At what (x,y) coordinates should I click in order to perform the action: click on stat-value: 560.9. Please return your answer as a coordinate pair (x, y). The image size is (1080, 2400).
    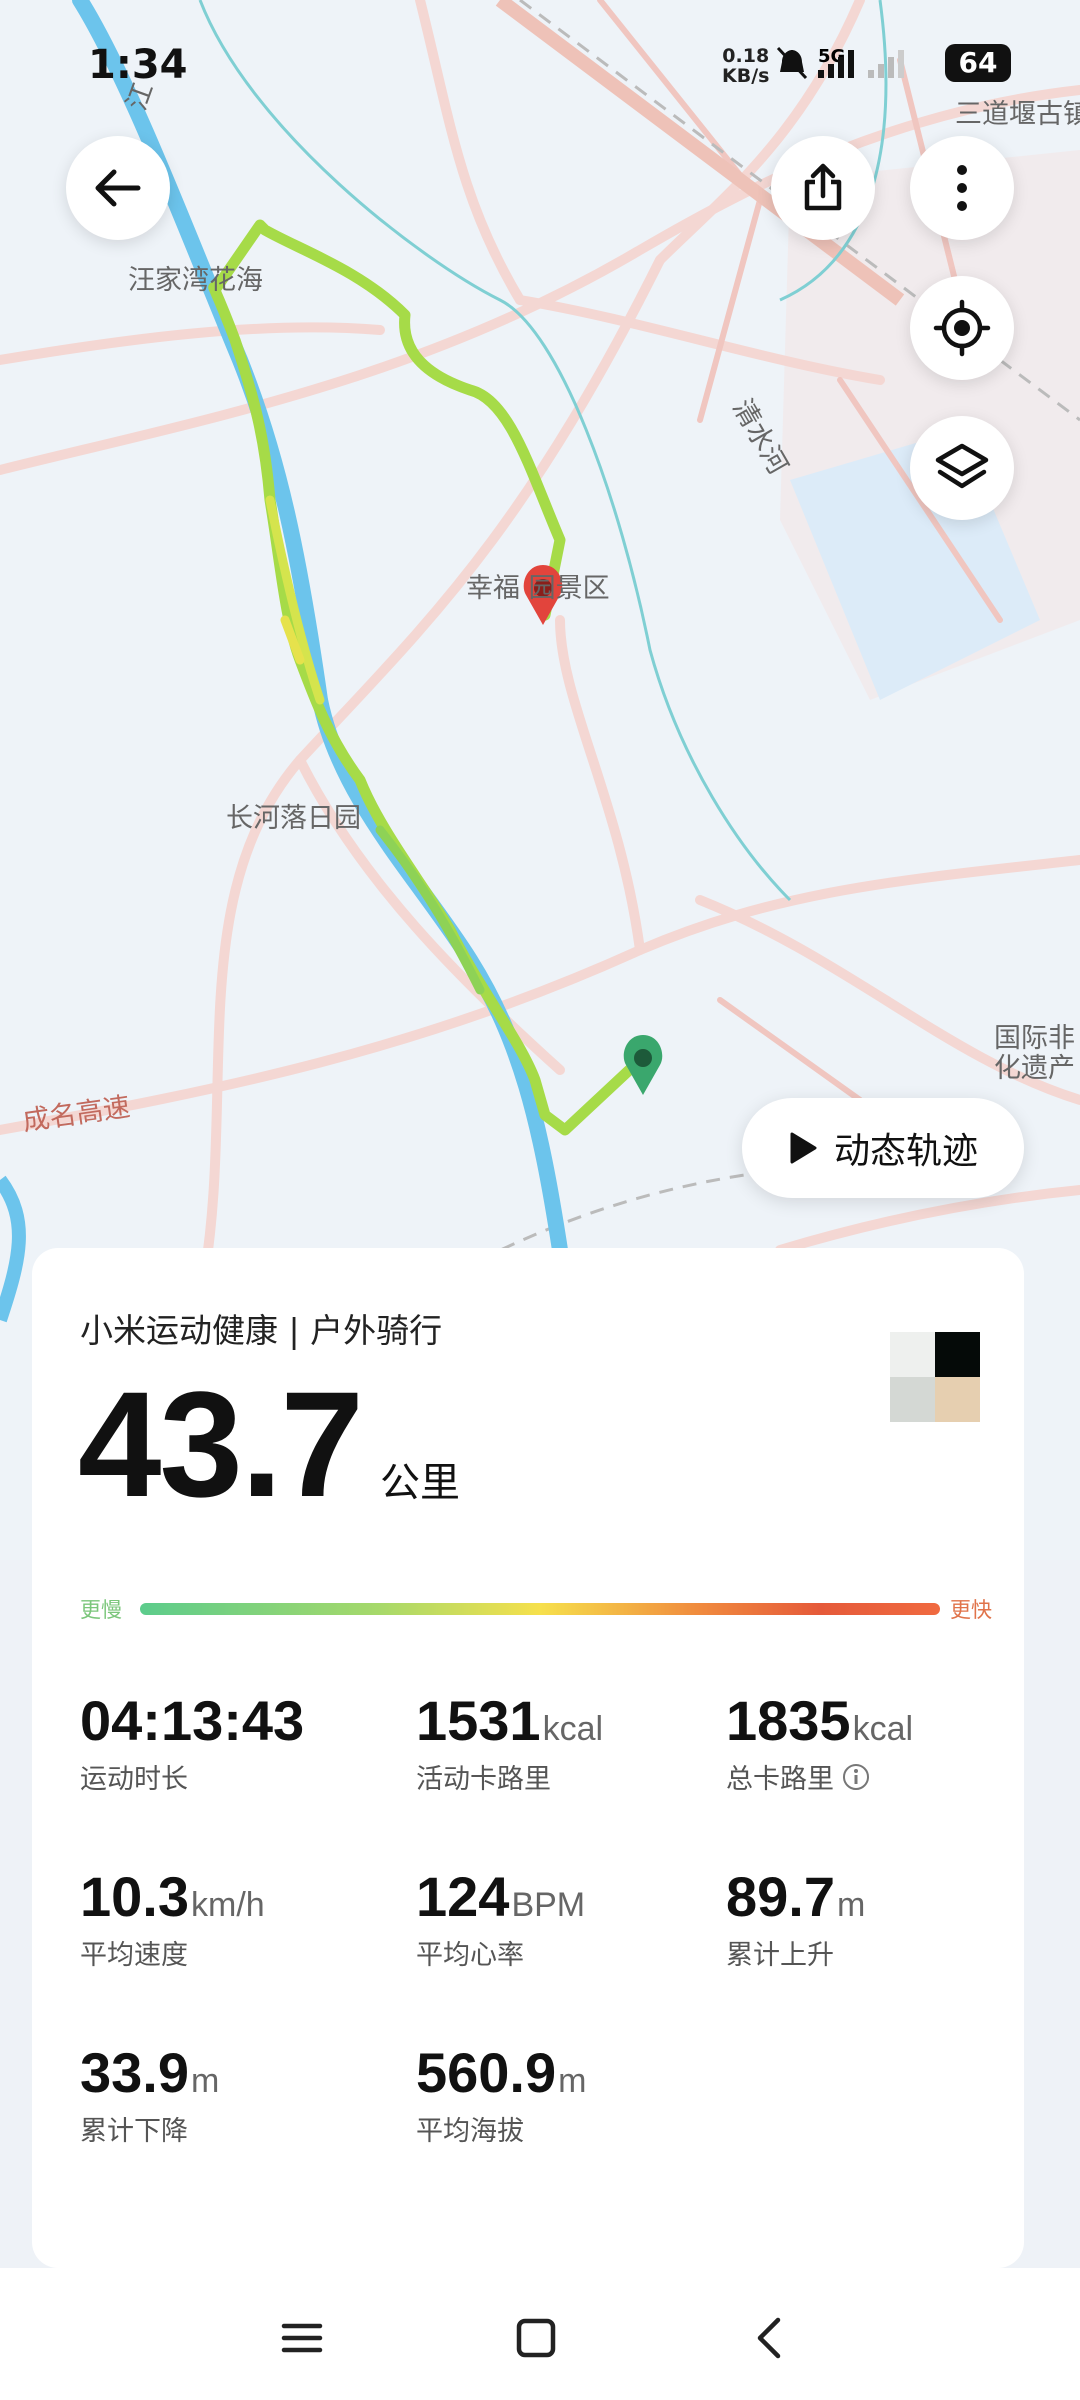
    Looking at the image, I should click on (486, 2072).